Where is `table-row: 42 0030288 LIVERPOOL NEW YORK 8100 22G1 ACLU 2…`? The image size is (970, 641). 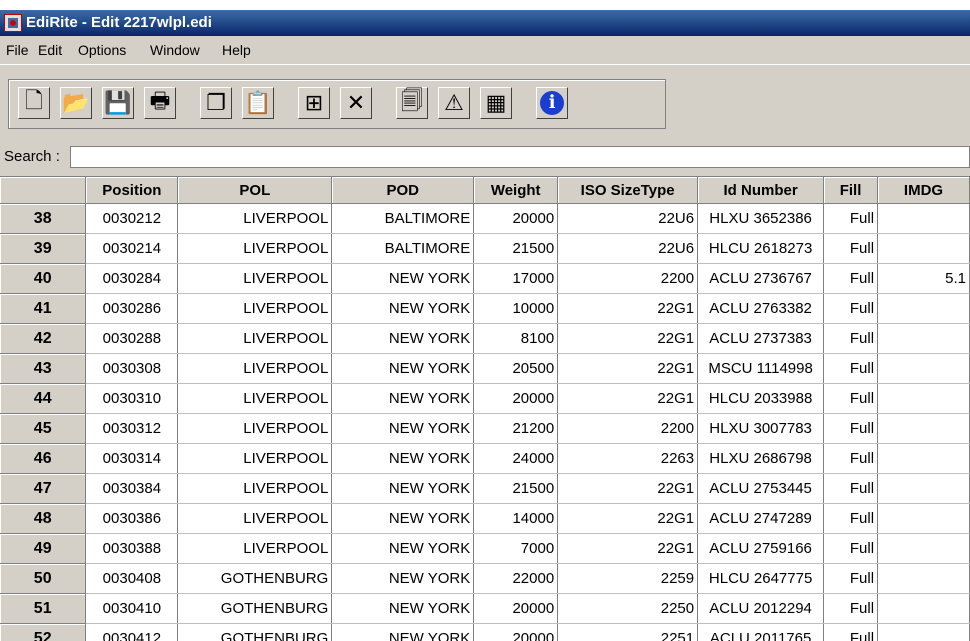 table-row: 42 0030288 LIVERPOOL NEW YORK 8100 22G1 ACLU 2… is located at coordinates (485, 338).